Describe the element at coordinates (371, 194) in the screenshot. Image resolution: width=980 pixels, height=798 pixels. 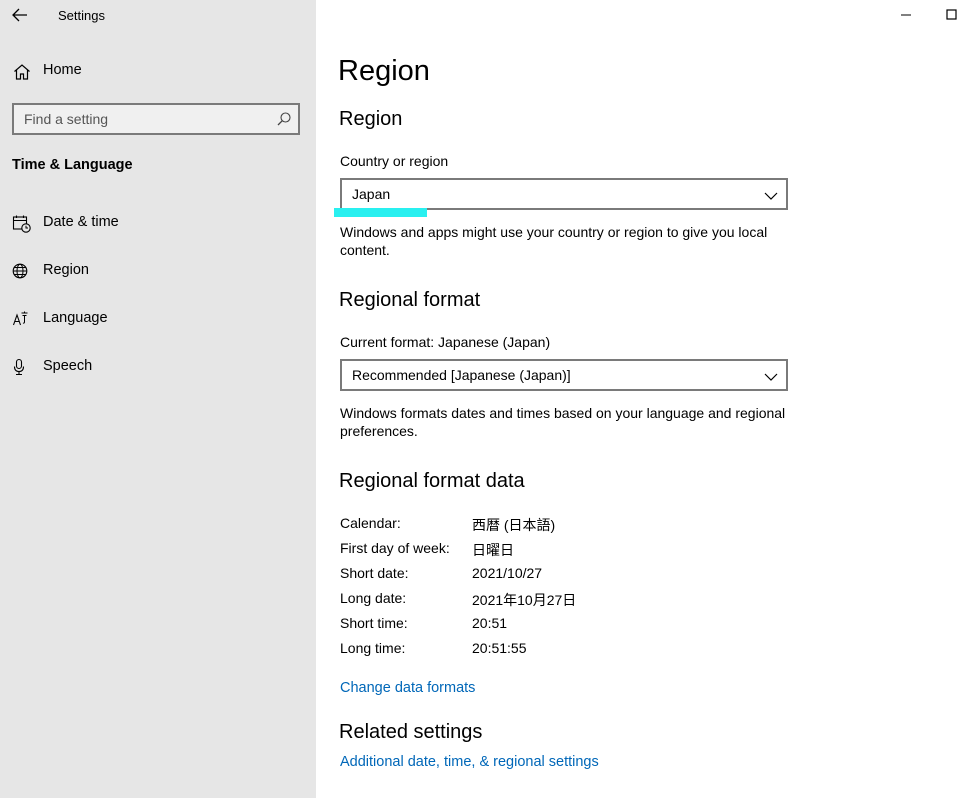
I see `country-value: Japan` at that location.